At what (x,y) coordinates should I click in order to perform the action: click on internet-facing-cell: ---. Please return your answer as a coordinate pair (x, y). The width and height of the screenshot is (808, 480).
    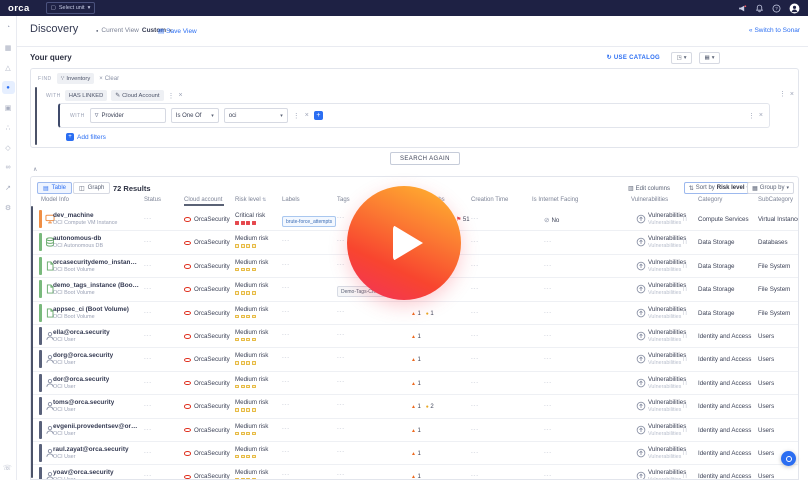
    Looking at the image, I should click on (548, 312).